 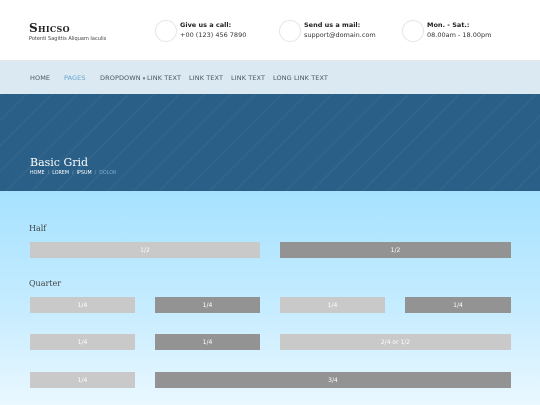 What do you see at coordinates (84, 173) in the screenshot?
I see `breadcrumb-ipsum: IPSUM` at bounding box center [84, 173].